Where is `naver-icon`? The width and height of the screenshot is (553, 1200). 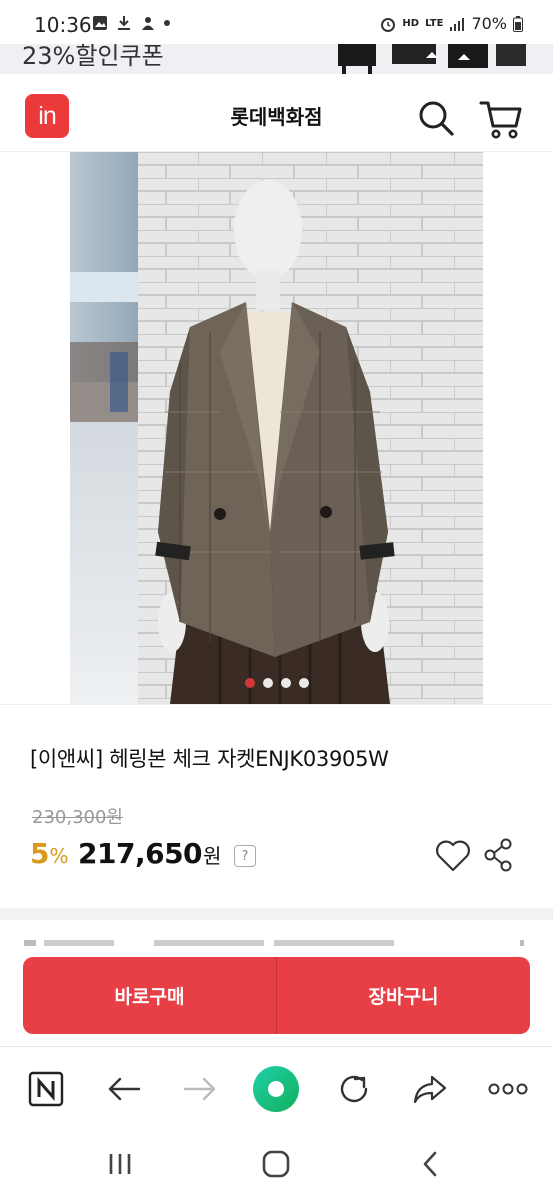
naver-icon is located at coordinates (46, 1089).